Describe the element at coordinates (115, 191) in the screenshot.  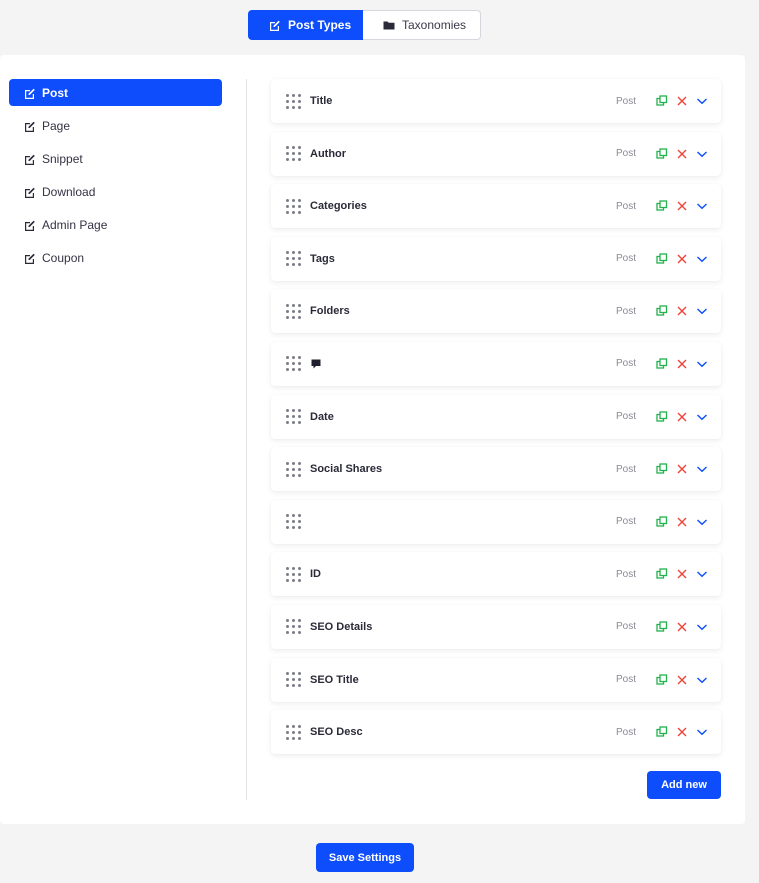
I see `sidebar-item-download: Download` at that location.